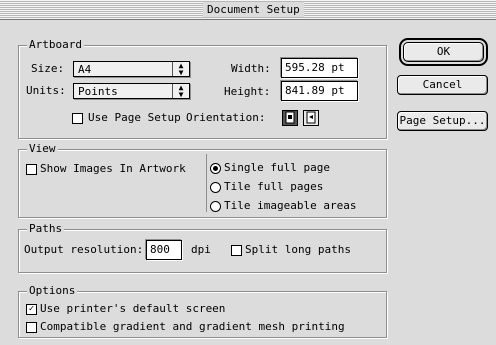 This screenshot has height=345, width=496. Describe the element at coordinates (31, 327) in the screenshot. I see `compatible-gradient-checkbox` at that location.